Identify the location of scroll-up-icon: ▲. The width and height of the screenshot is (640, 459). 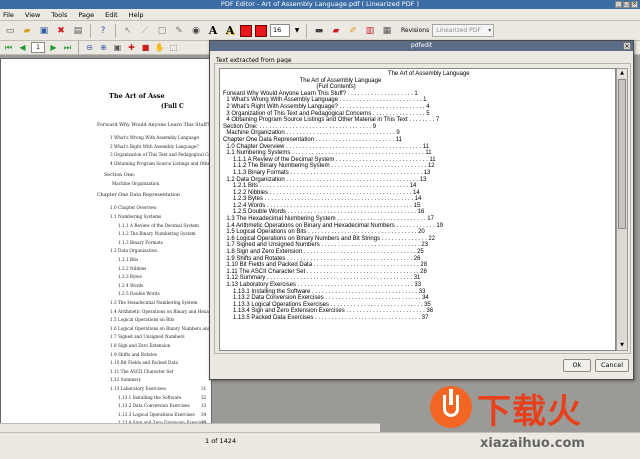
(622, 73).